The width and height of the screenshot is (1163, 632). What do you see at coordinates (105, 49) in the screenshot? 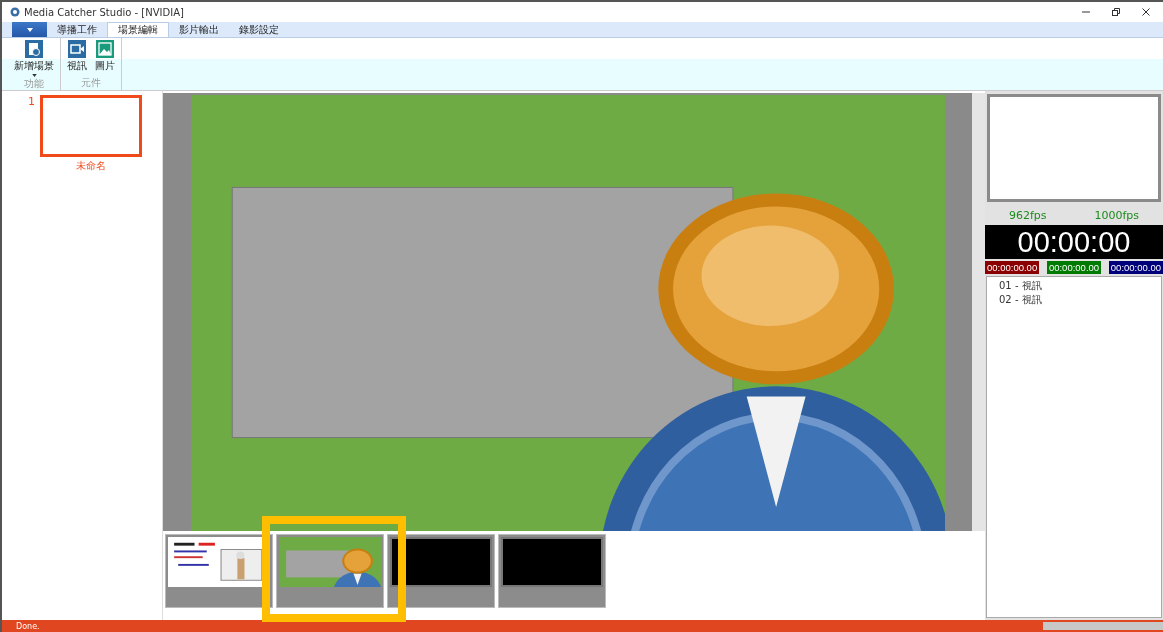
I see `image-icon` at bounding box center [105, 49].